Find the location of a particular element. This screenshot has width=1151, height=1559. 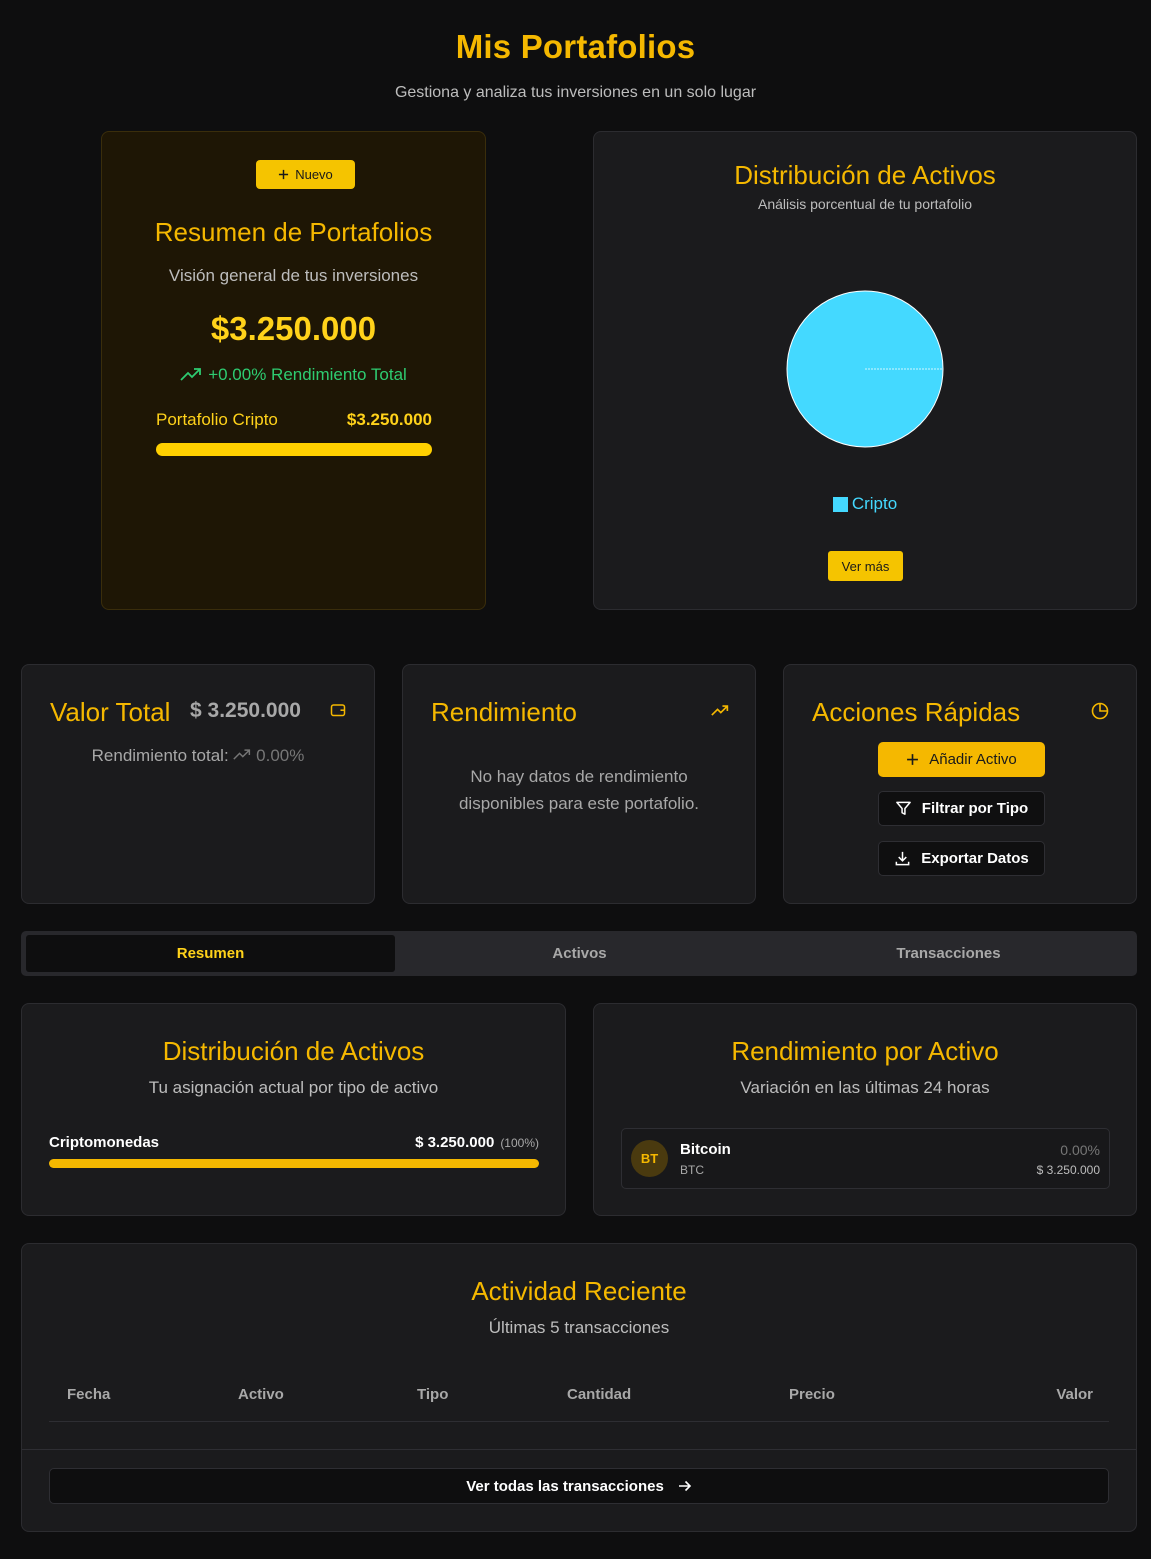

total-performance-line: Rendimiento total: 0.00% is located at coordinates (198, 756).